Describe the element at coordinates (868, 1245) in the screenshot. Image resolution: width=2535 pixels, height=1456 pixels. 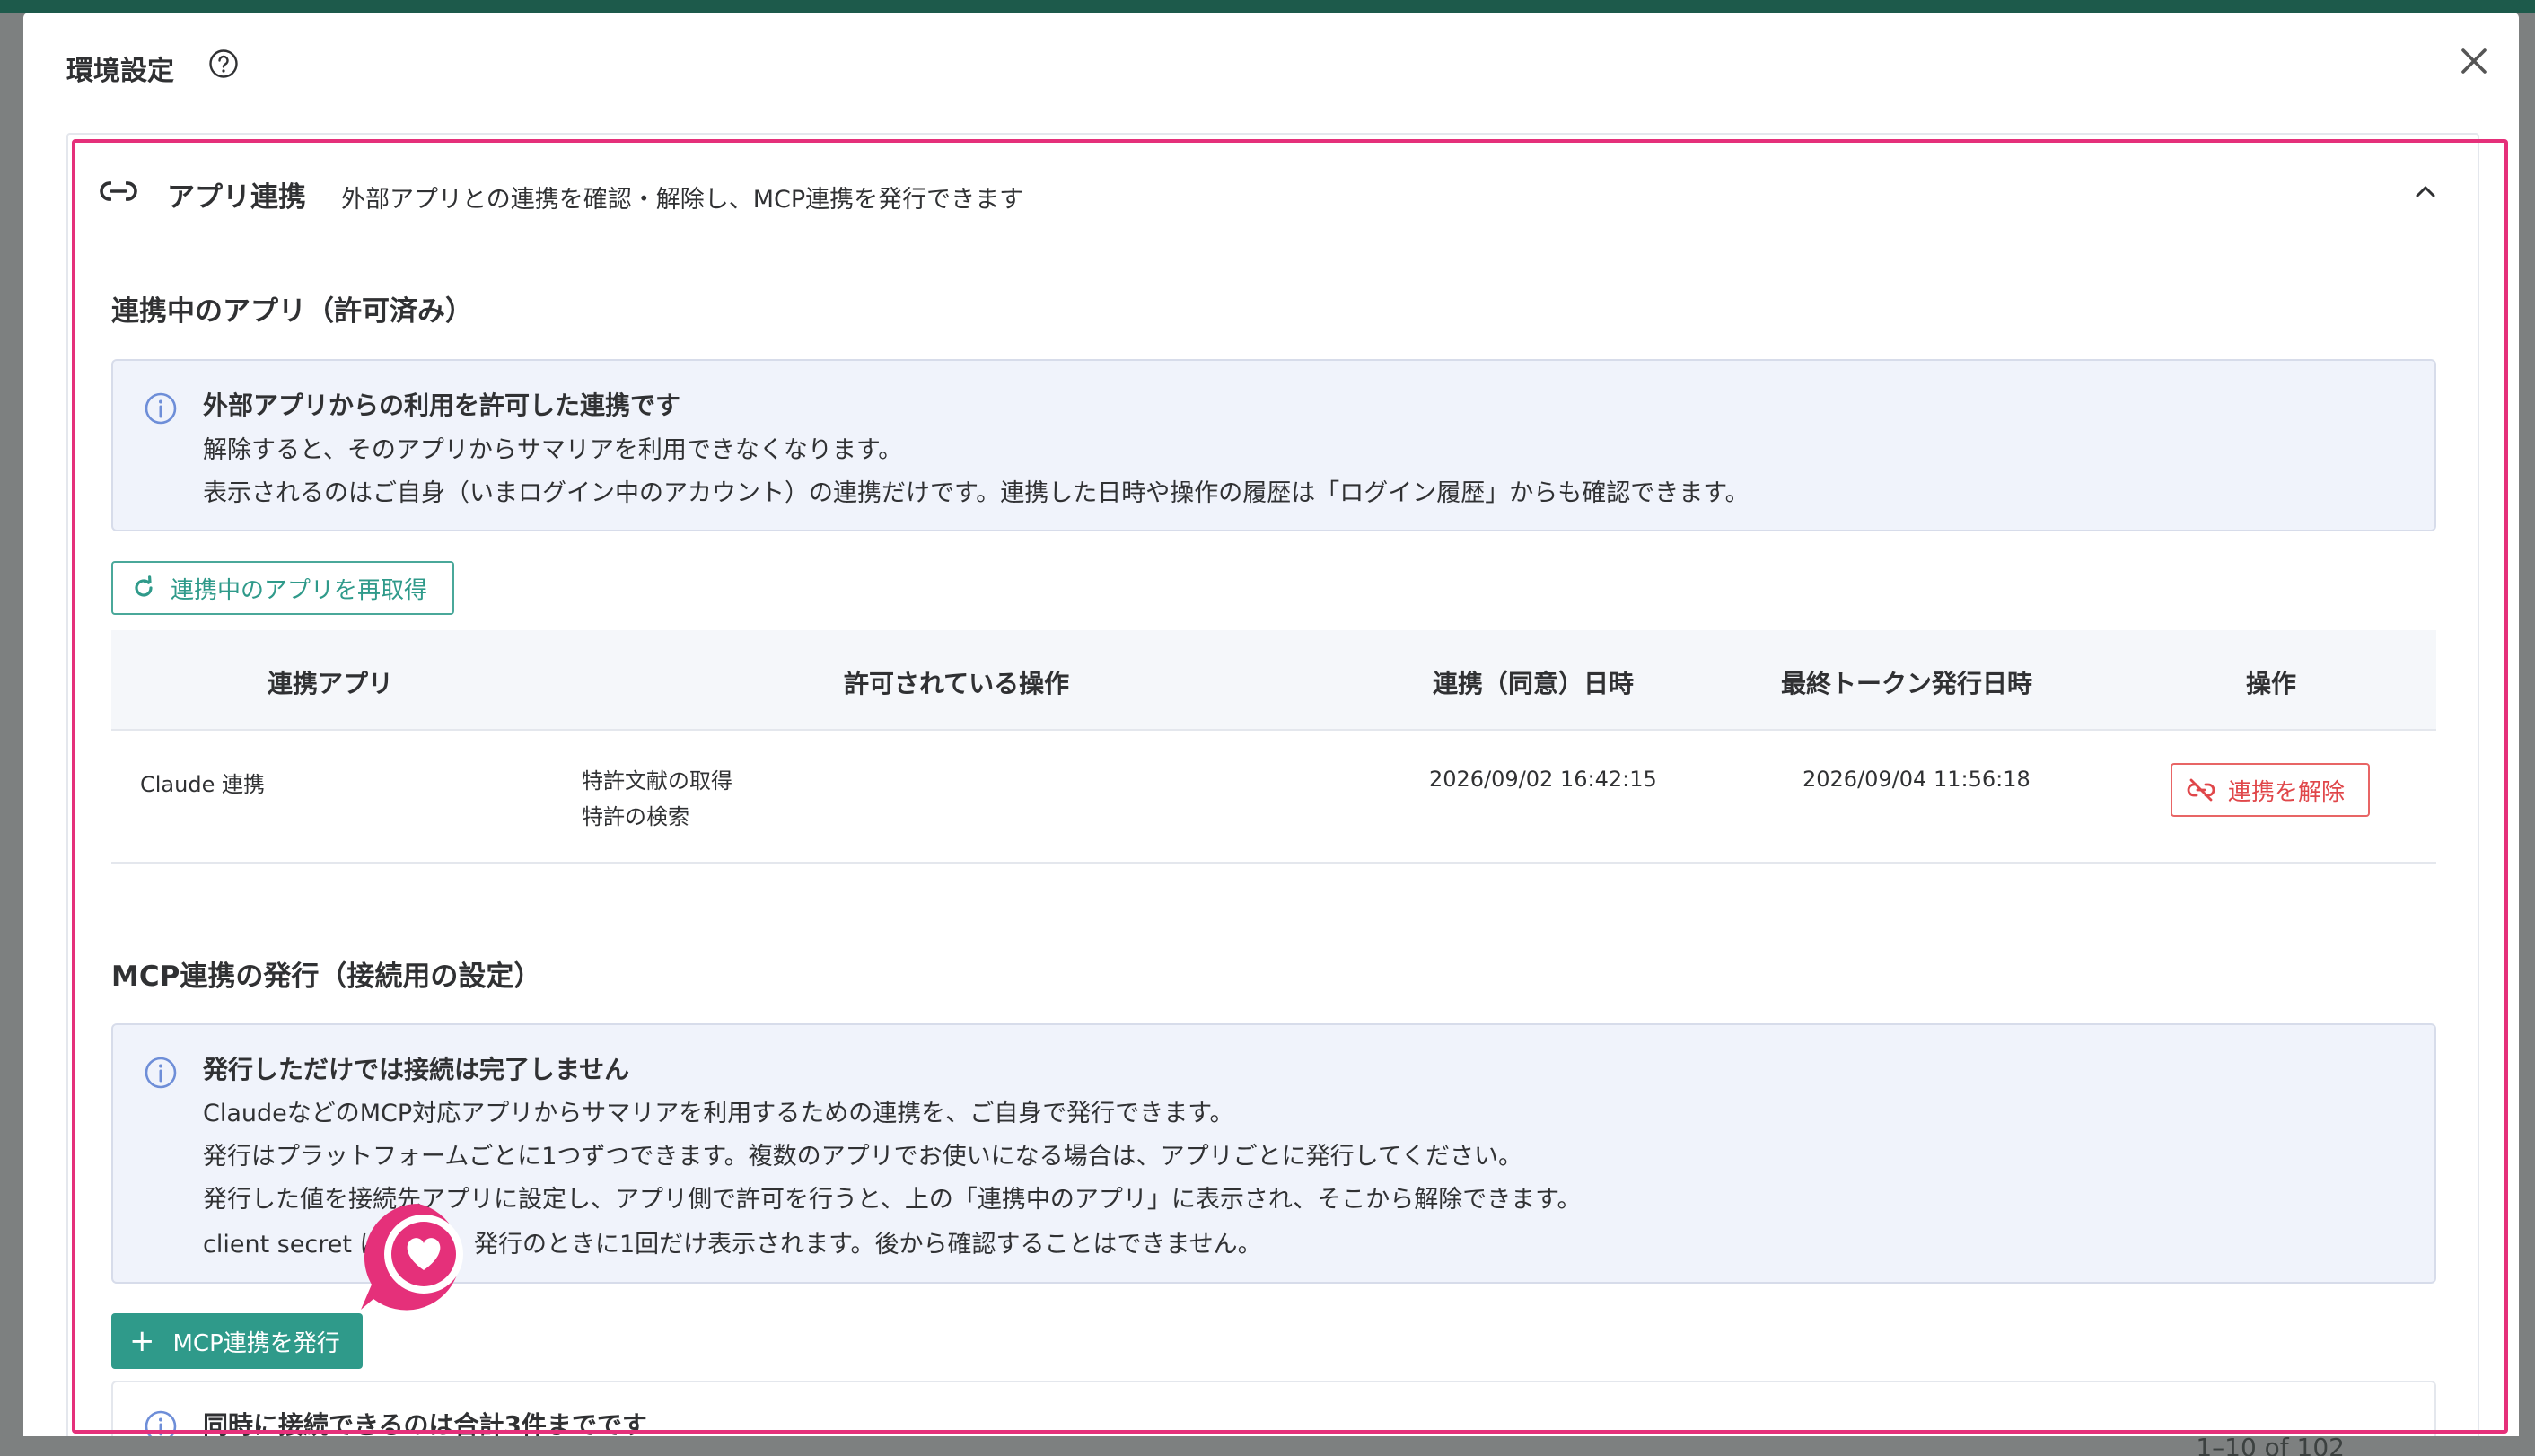
I see `mcp-info-line: 発行のときに1回だけ表示されます。後から確認することはできません。` at that location.